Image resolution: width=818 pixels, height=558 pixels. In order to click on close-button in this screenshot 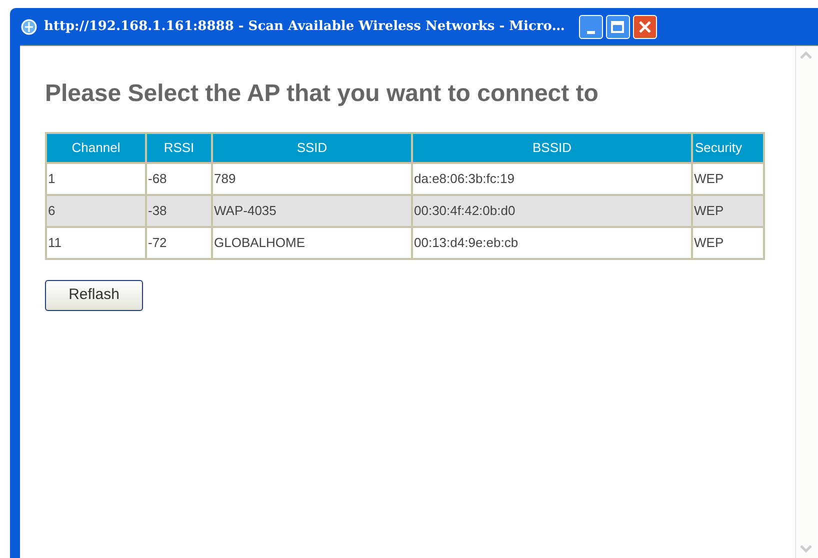, I will do `click(644, 26)`.